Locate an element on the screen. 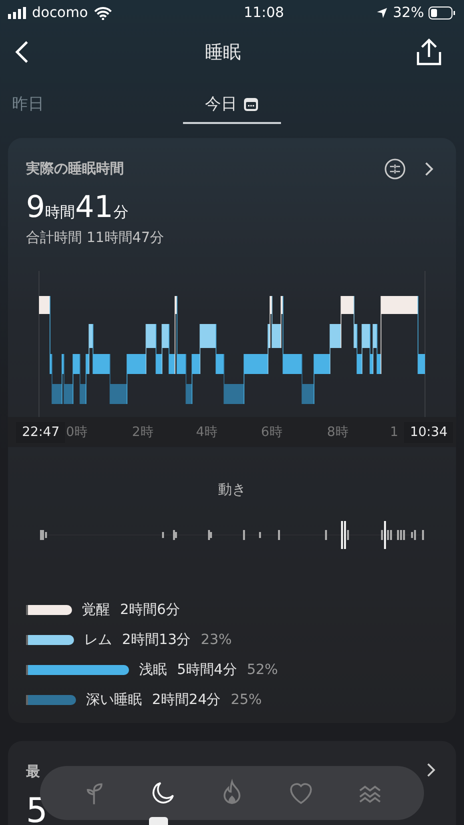 This screenshot has width=464, height=825. heart-rate-value: 5 is located at coordinates (37, 808).